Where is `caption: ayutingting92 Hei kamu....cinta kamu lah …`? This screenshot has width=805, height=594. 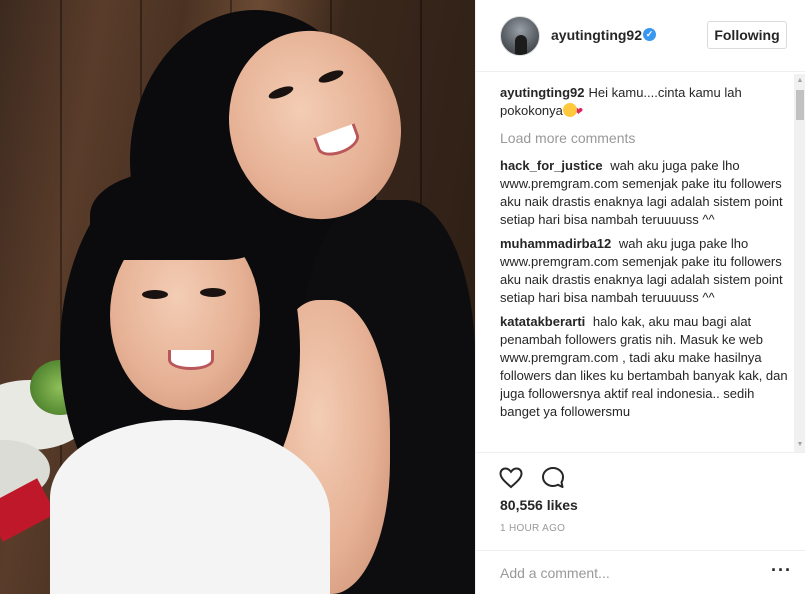 caption: ayutingting92 Hei kamu....cinta kamu lah … is located at coordinates (645, 102).